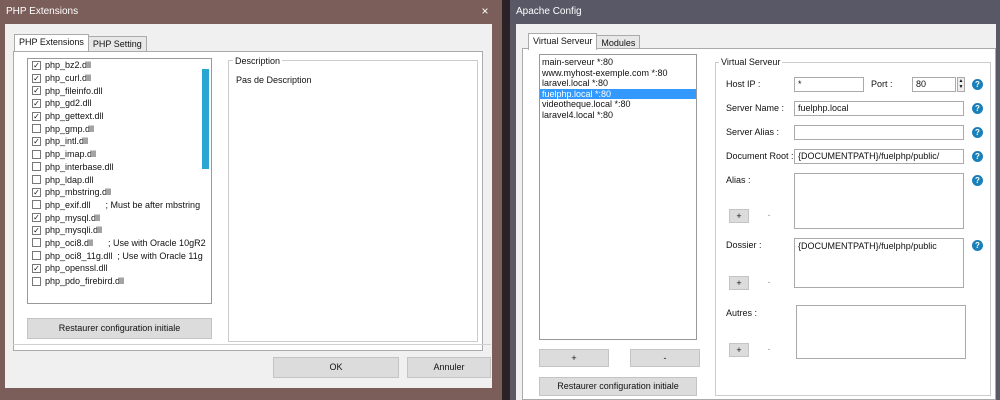 This screenshot has height=400, width=1000. Describe the element at coordinates (739, 216) in the screenshot. I see `alias-add-button: +` at that location.